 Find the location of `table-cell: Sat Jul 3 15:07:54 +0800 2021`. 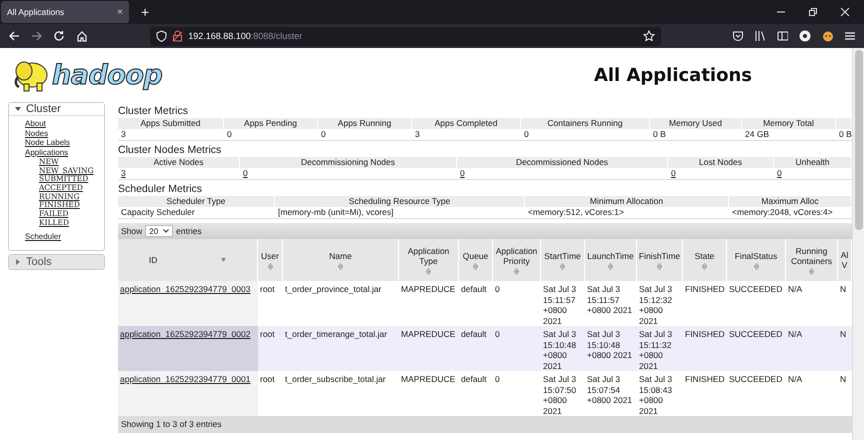

table-cell: Sat Jul 3 15:07:54 +0800 2021 is located at coordinates (609, 389).